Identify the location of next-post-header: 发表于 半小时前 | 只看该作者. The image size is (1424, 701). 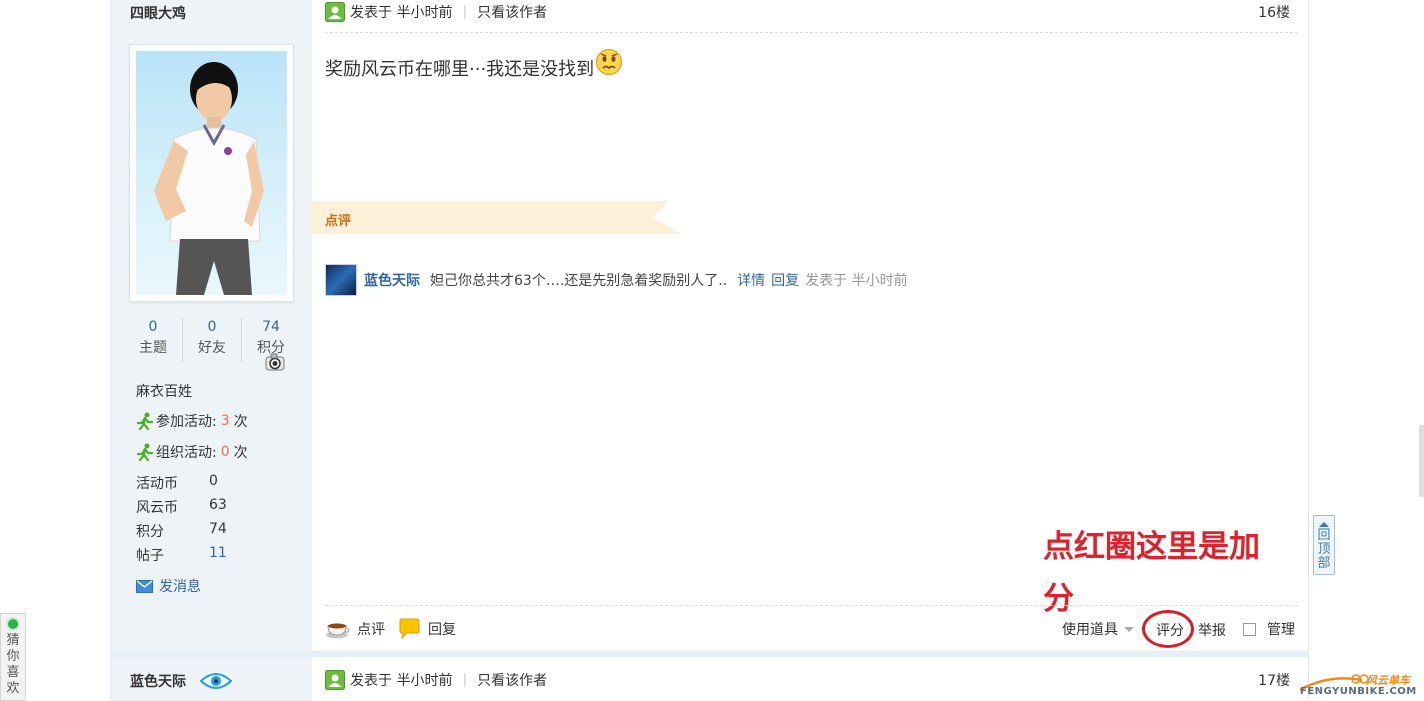
(436, 680).